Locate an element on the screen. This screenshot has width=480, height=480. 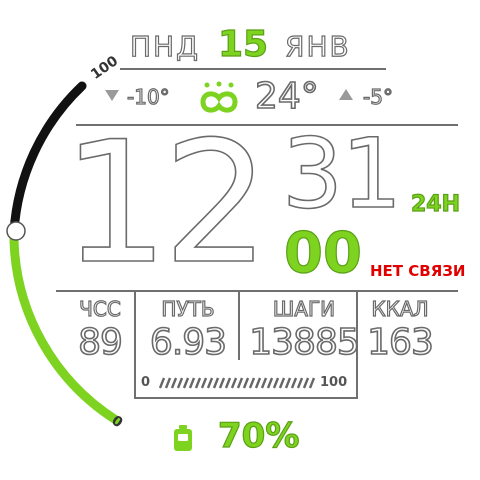
gauge-knob is located at coordinates (16, 231).